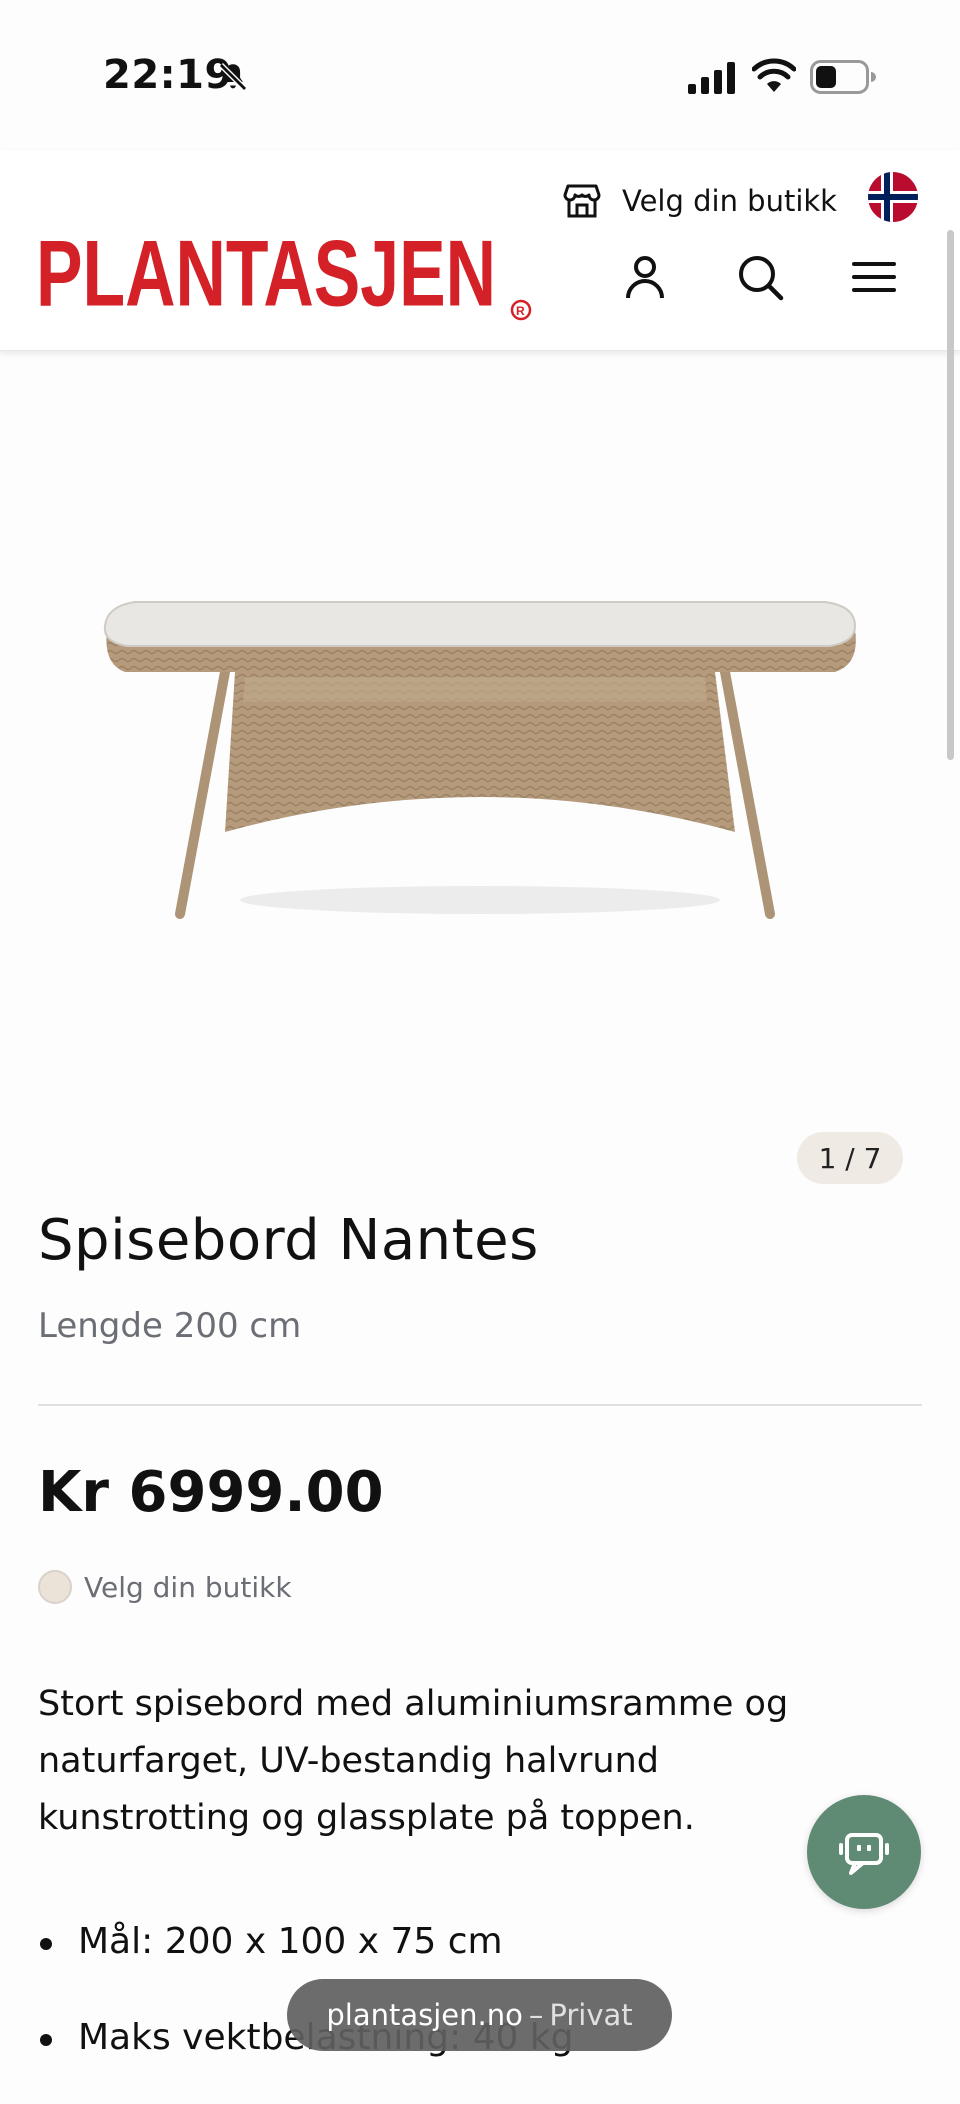 Image resolution: width=960 pixels, height=2104 pixels. I want to click on store-radio, so click(55, 1587).